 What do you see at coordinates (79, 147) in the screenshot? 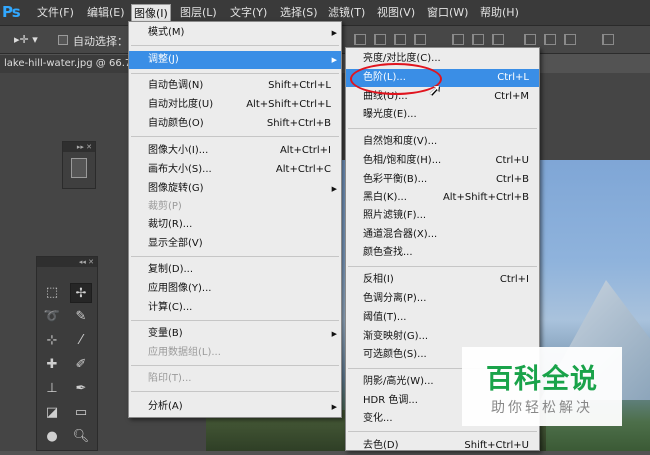
I see `panel-collapse-icon: ▸▸ ✕` at bounding box center [79, 147].